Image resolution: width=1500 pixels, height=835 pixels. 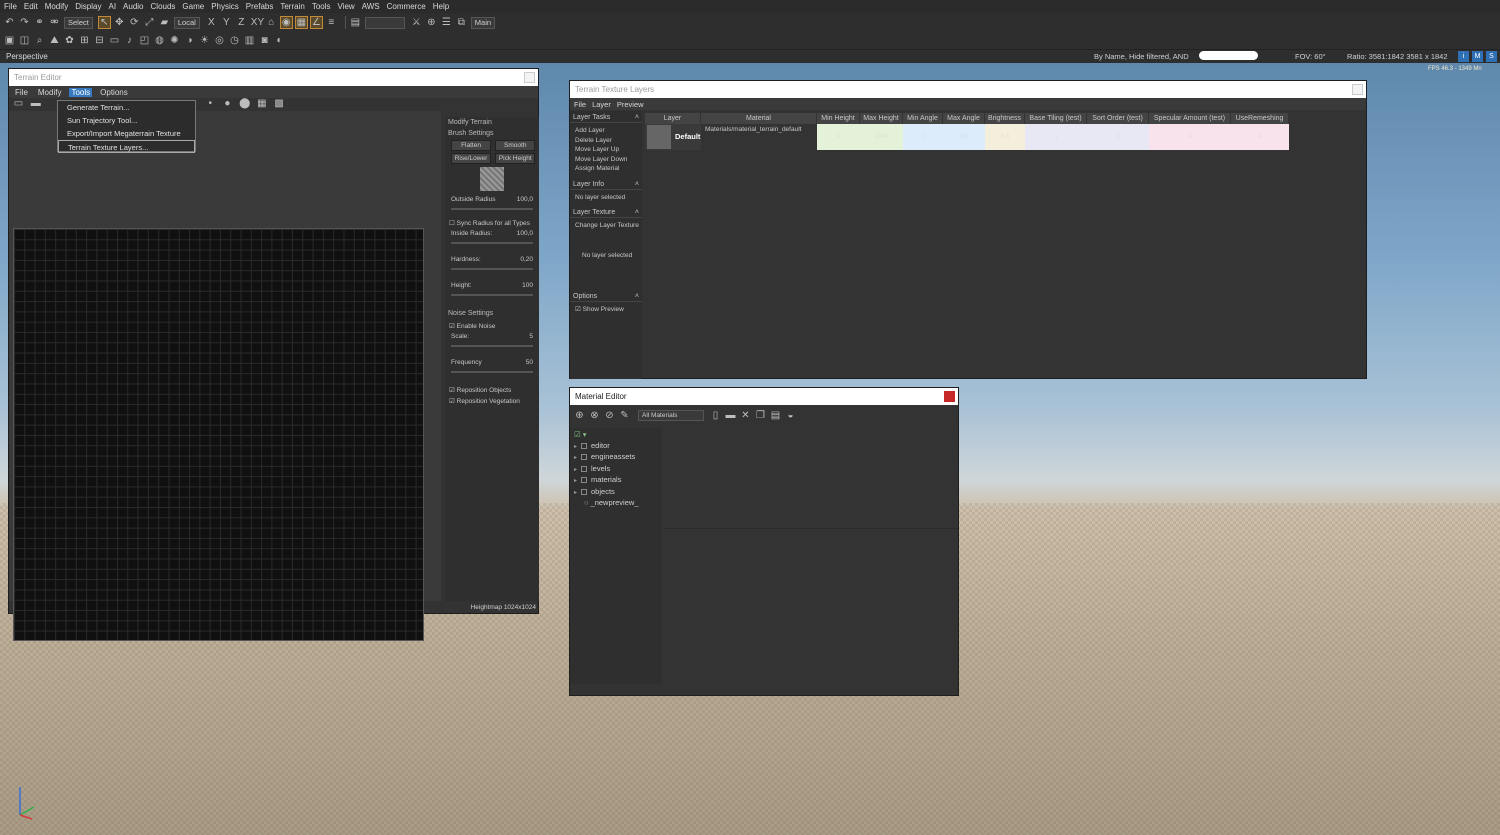 I want to click on tree-filter-row: ☑ ▾, so click(x=616, y=434).